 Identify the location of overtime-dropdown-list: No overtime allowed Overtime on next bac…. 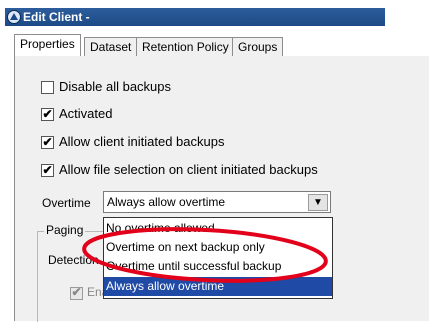
(218, 258).